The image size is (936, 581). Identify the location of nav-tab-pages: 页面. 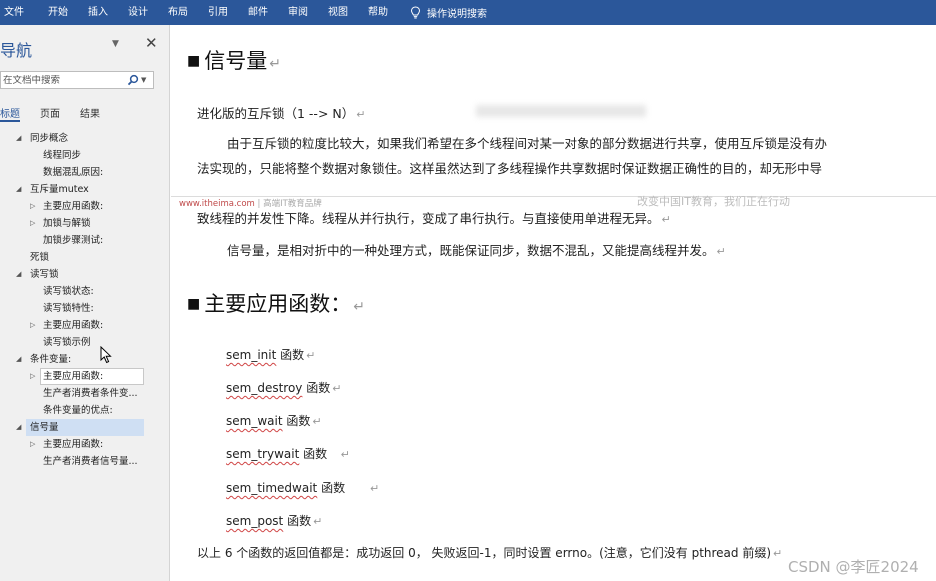
(50, 112).